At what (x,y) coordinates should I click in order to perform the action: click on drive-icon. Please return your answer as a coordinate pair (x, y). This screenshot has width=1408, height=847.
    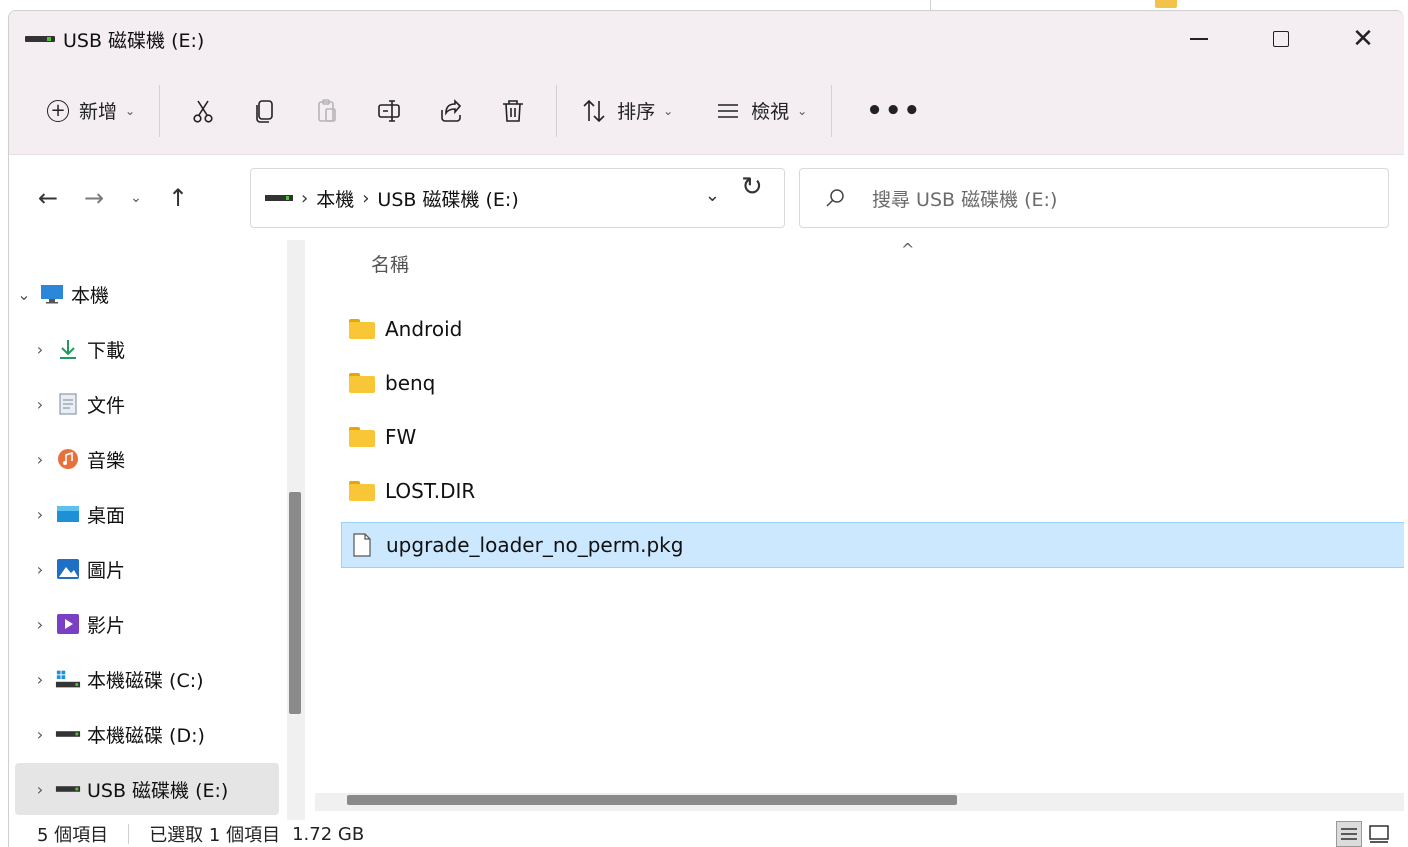
    Looking at the image, I should click on (68, 734).